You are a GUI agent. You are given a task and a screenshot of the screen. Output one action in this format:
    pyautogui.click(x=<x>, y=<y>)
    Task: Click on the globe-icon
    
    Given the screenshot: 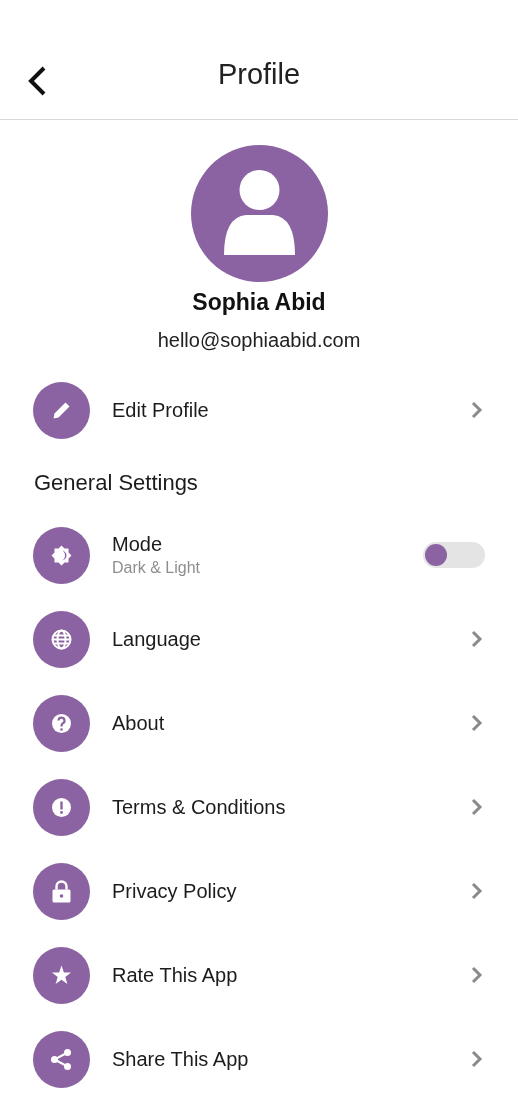 What is the action you would take?
    pyautogui.click(x=61, y=639)
    